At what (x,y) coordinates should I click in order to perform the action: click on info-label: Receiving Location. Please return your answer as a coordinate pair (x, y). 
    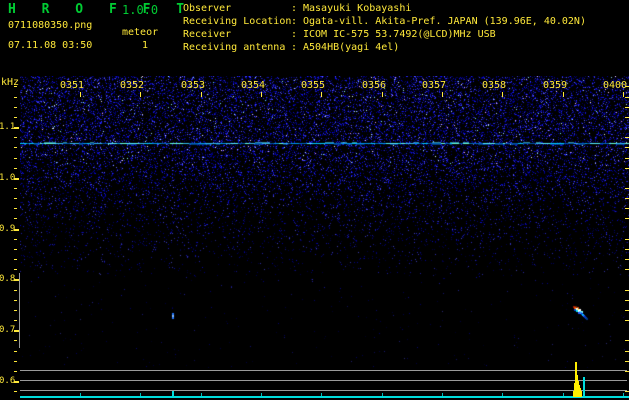
    Looking at the image, I should click on (237, 21).